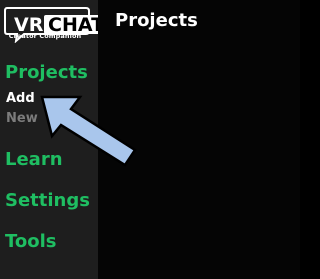 This screenshot has width=320, height=279. Describe the element at coordinates (45, 36) in the screenshot. I see `logo-subtitle: Creator Companion` at that location.